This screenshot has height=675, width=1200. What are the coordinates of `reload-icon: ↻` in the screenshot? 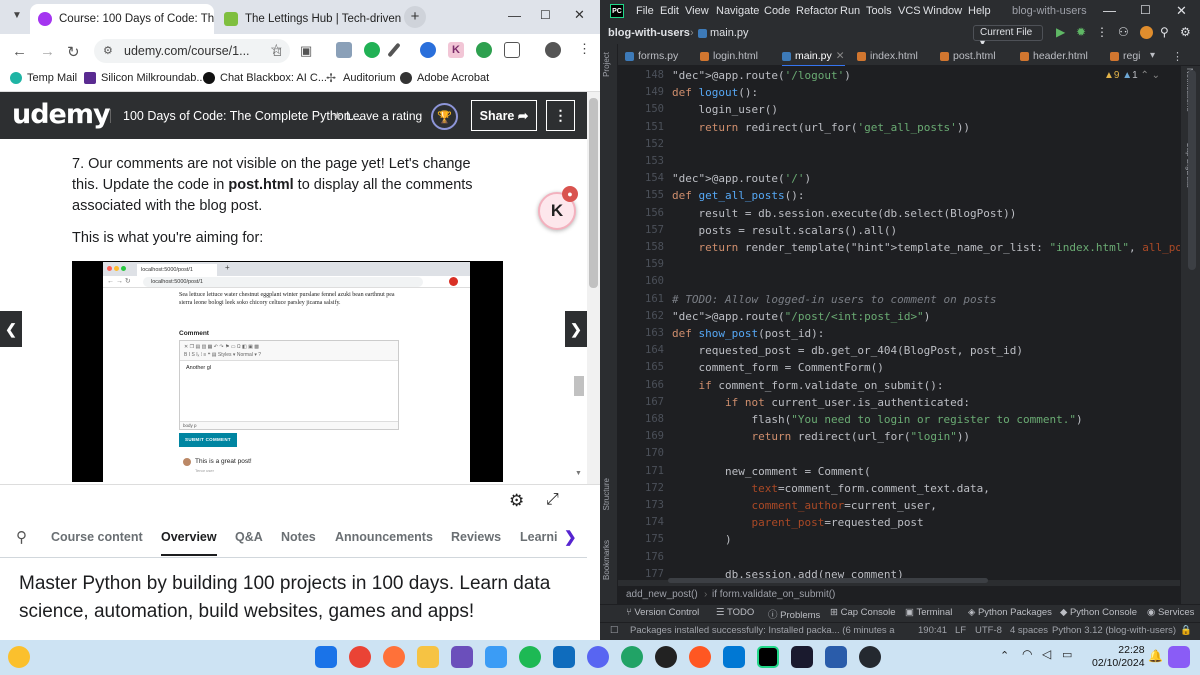 It's located at (73, 52).